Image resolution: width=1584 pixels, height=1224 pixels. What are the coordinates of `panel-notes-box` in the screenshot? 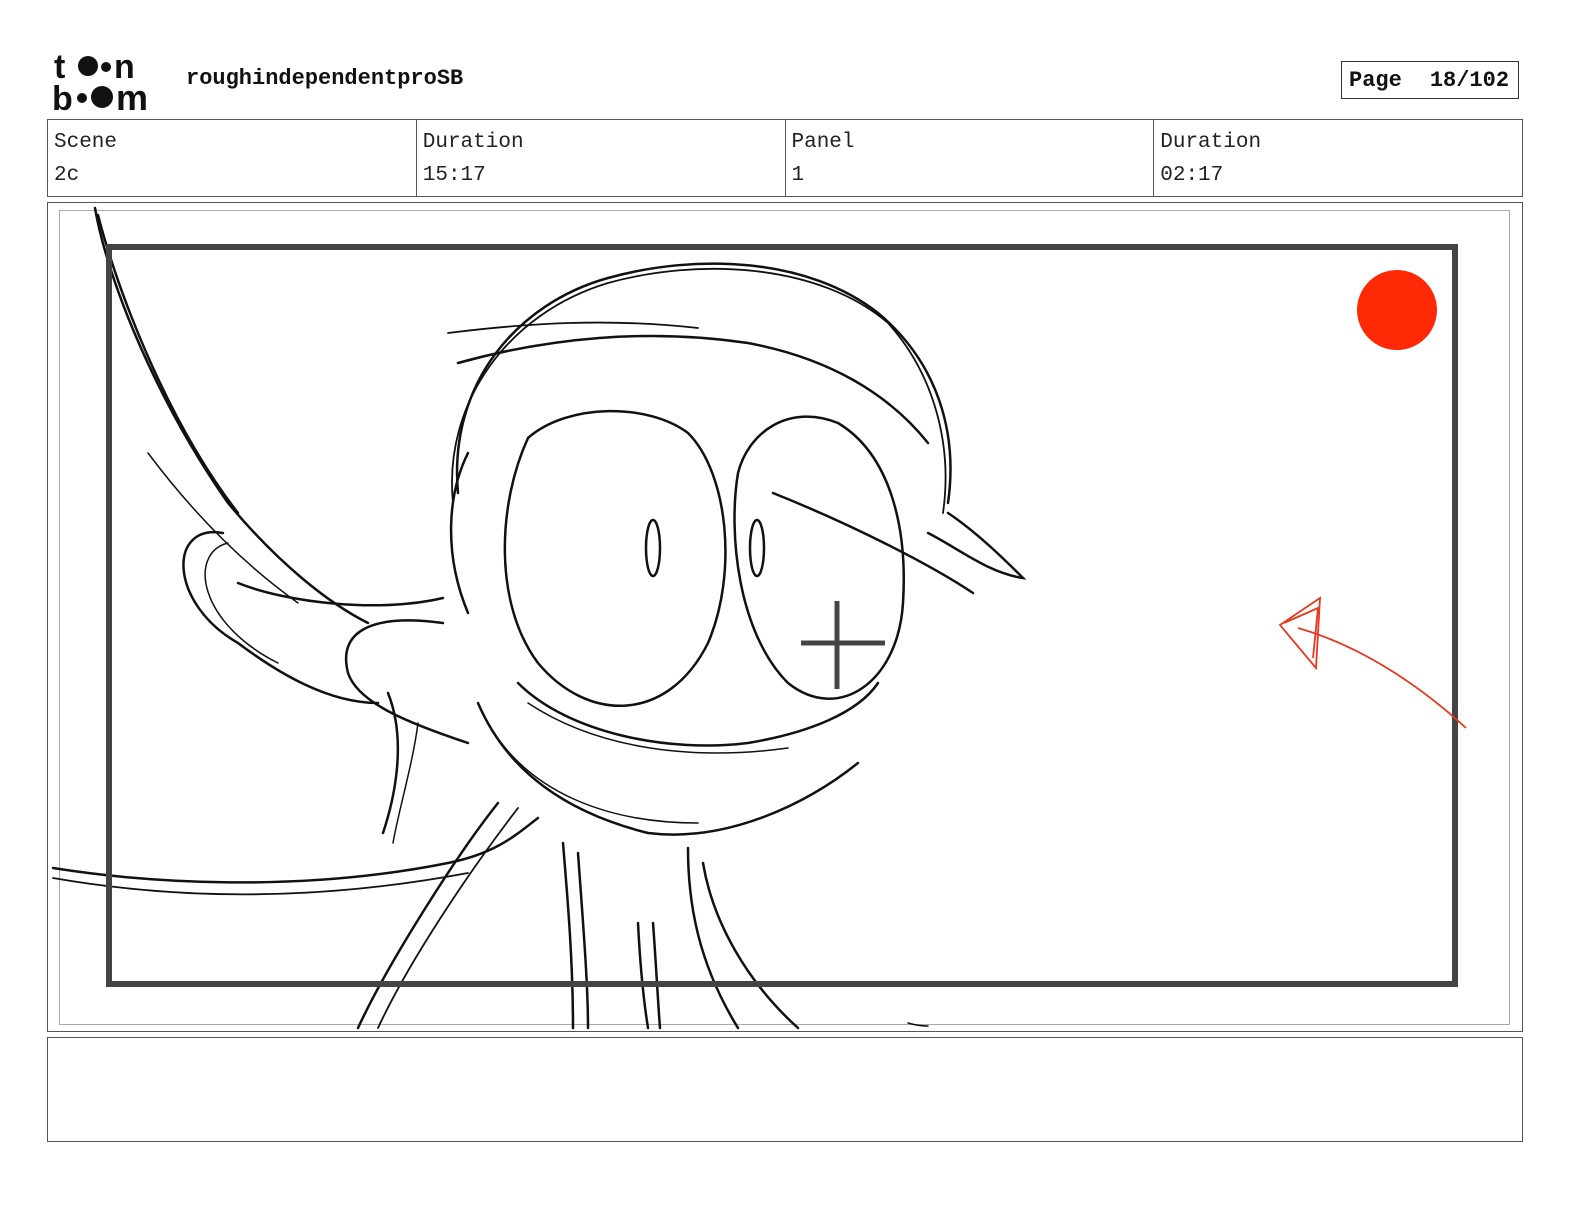 It's located at (785, 1089).